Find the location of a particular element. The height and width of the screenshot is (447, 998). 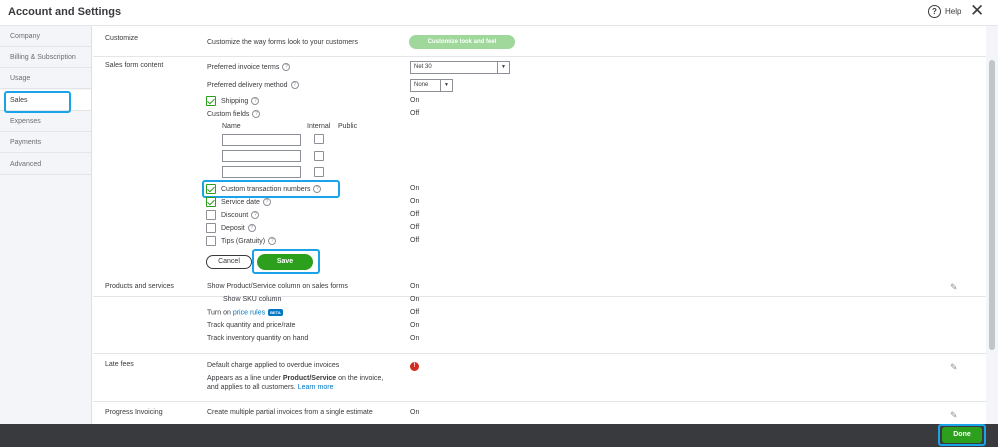

product-row-label: Show SKU column is located at coordinates (252, 299).